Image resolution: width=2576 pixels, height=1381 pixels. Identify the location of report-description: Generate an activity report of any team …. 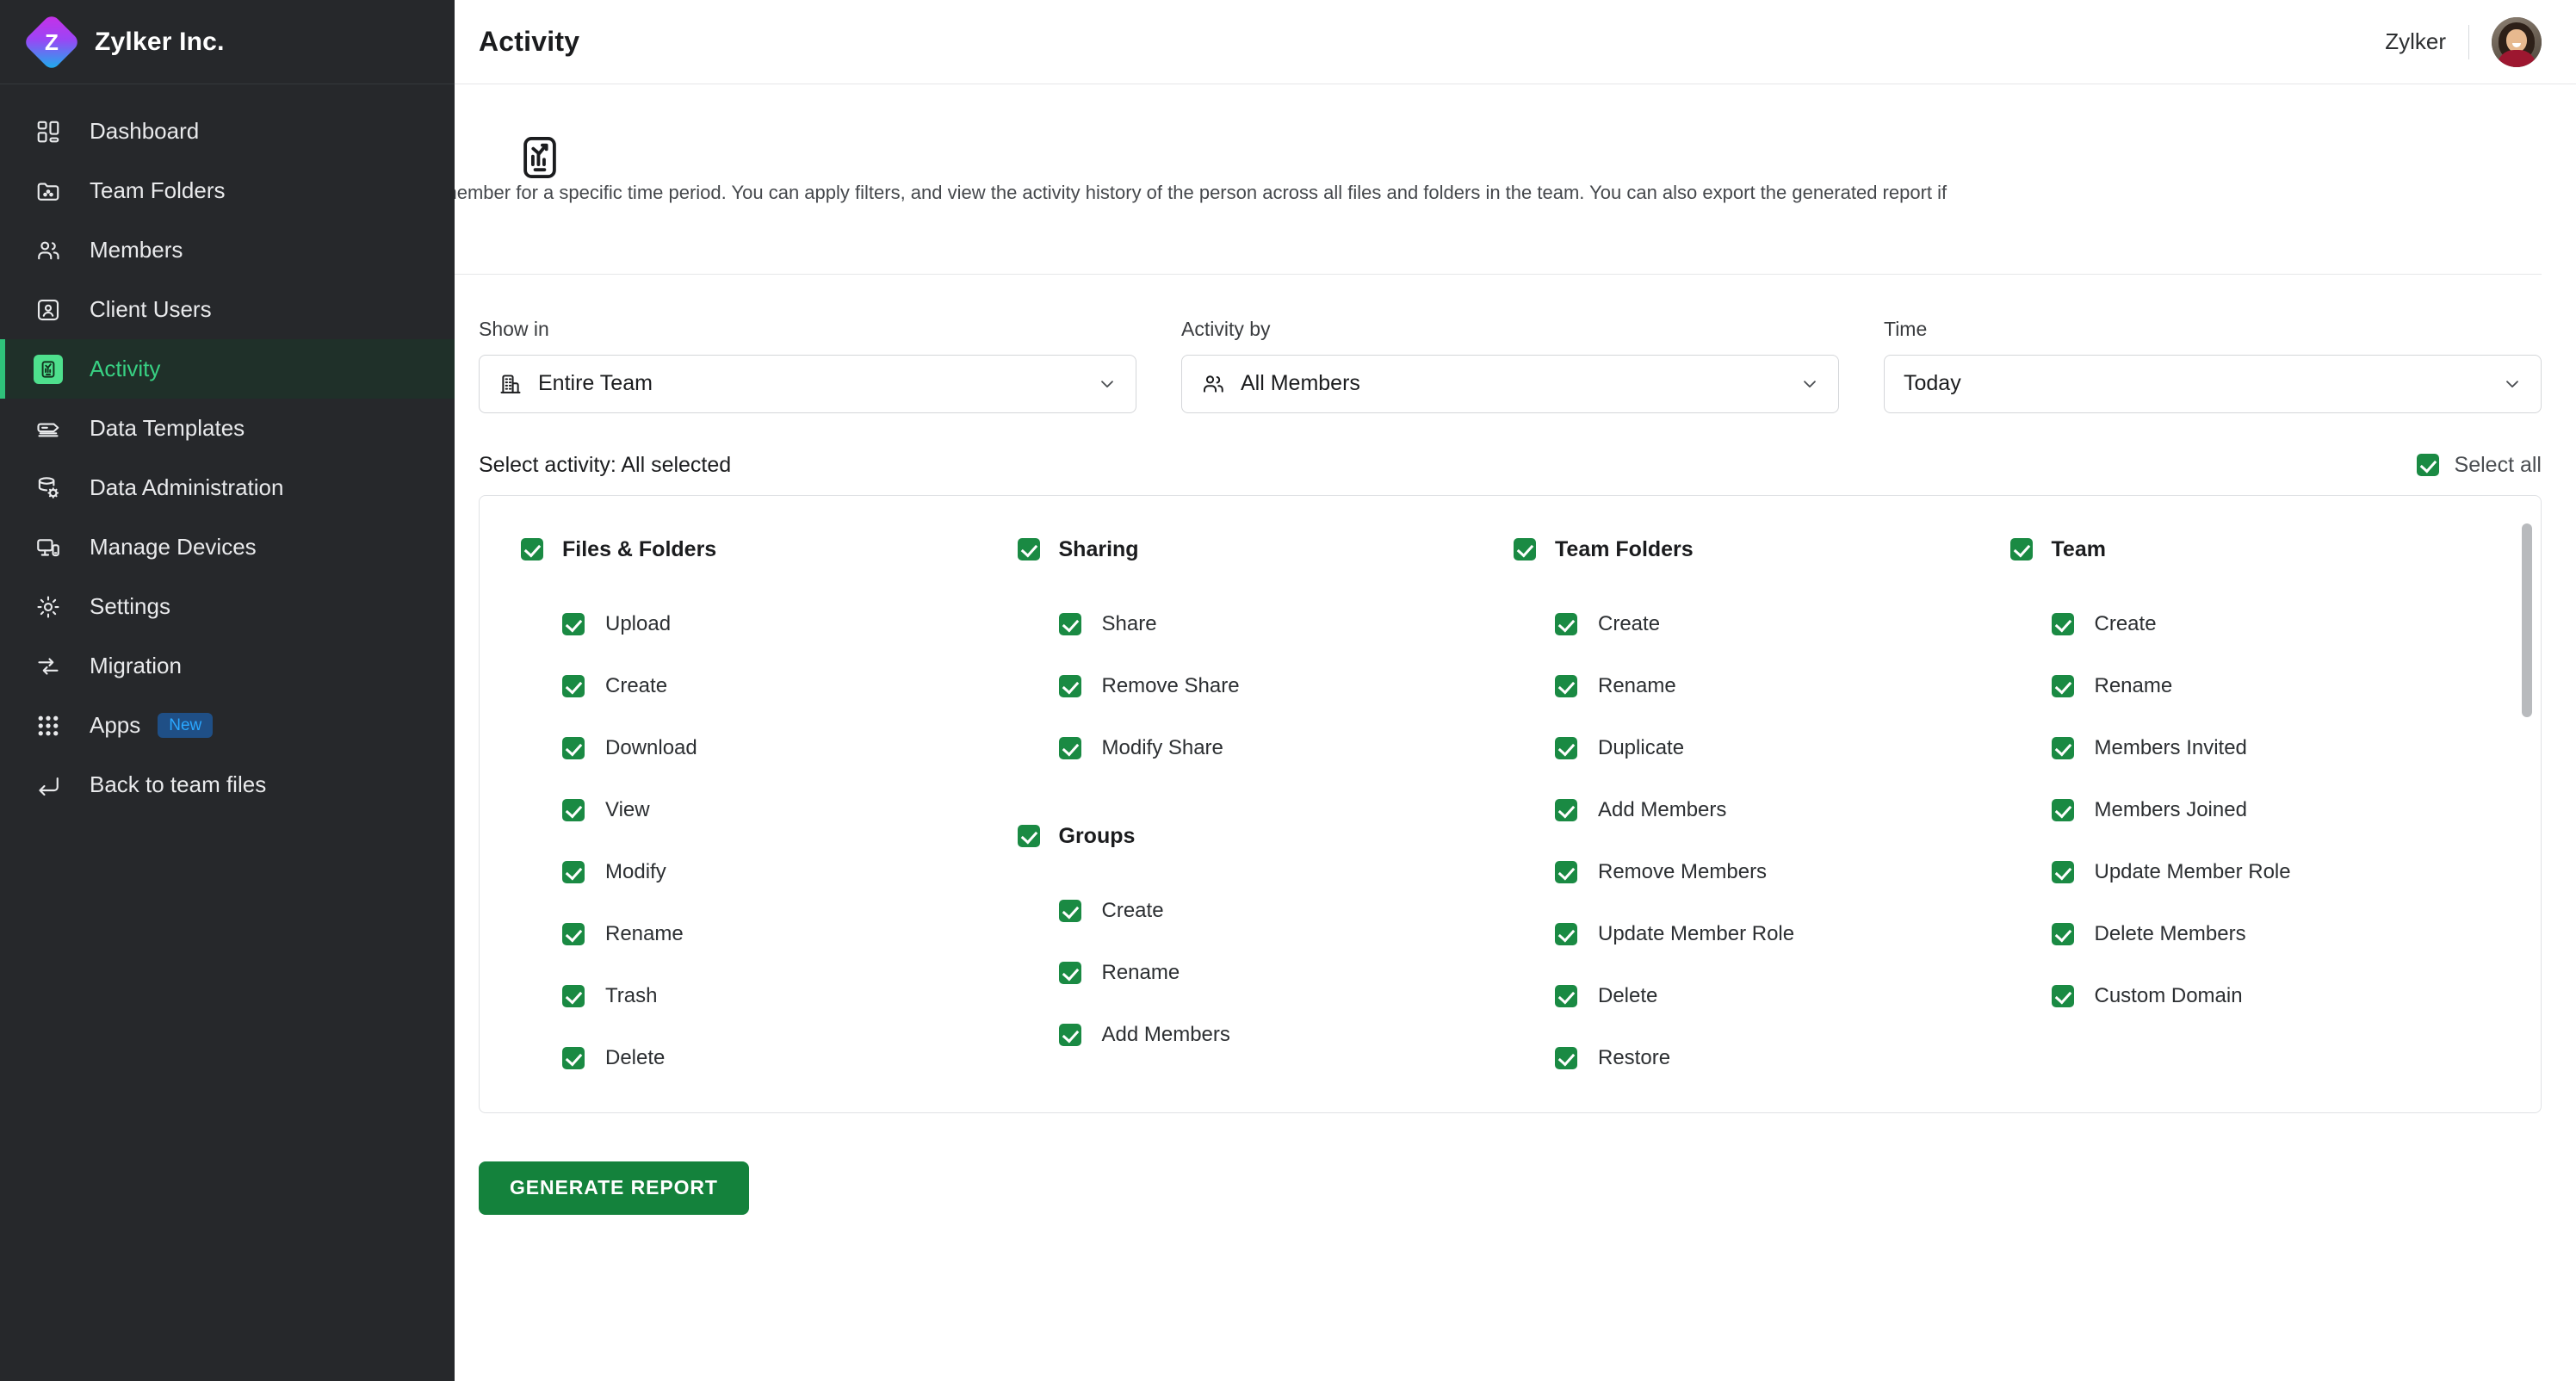
(1201, 193).